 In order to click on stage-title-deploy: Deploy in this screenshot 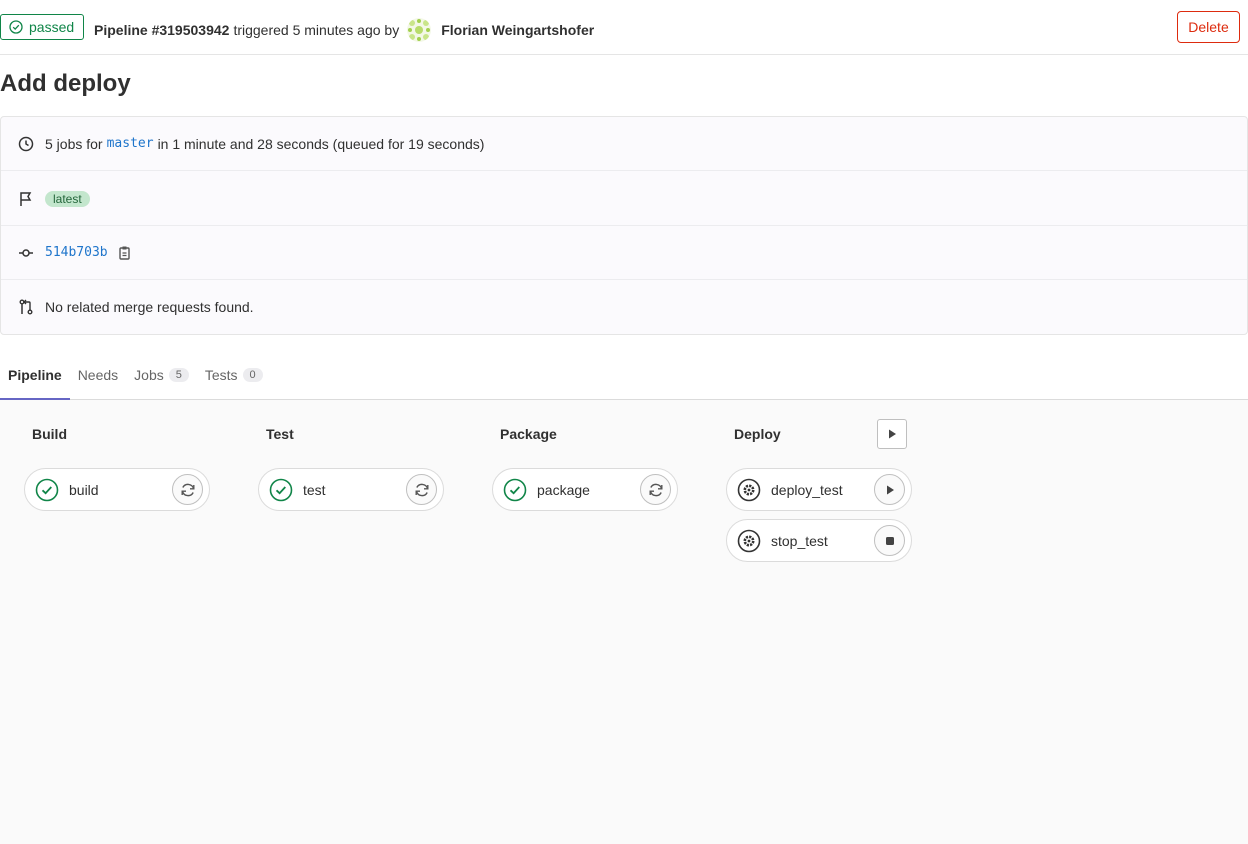, I will do `click(757, 434)`.